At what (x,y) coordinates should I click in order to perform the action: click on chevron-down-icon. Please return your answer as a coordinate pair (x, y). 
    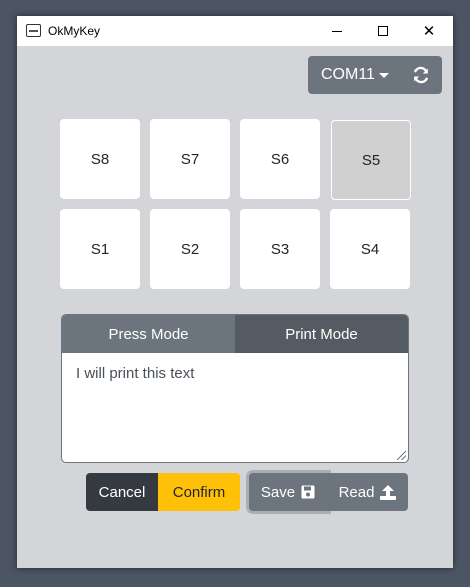
    Looking at the image, I should click on (383, 75).